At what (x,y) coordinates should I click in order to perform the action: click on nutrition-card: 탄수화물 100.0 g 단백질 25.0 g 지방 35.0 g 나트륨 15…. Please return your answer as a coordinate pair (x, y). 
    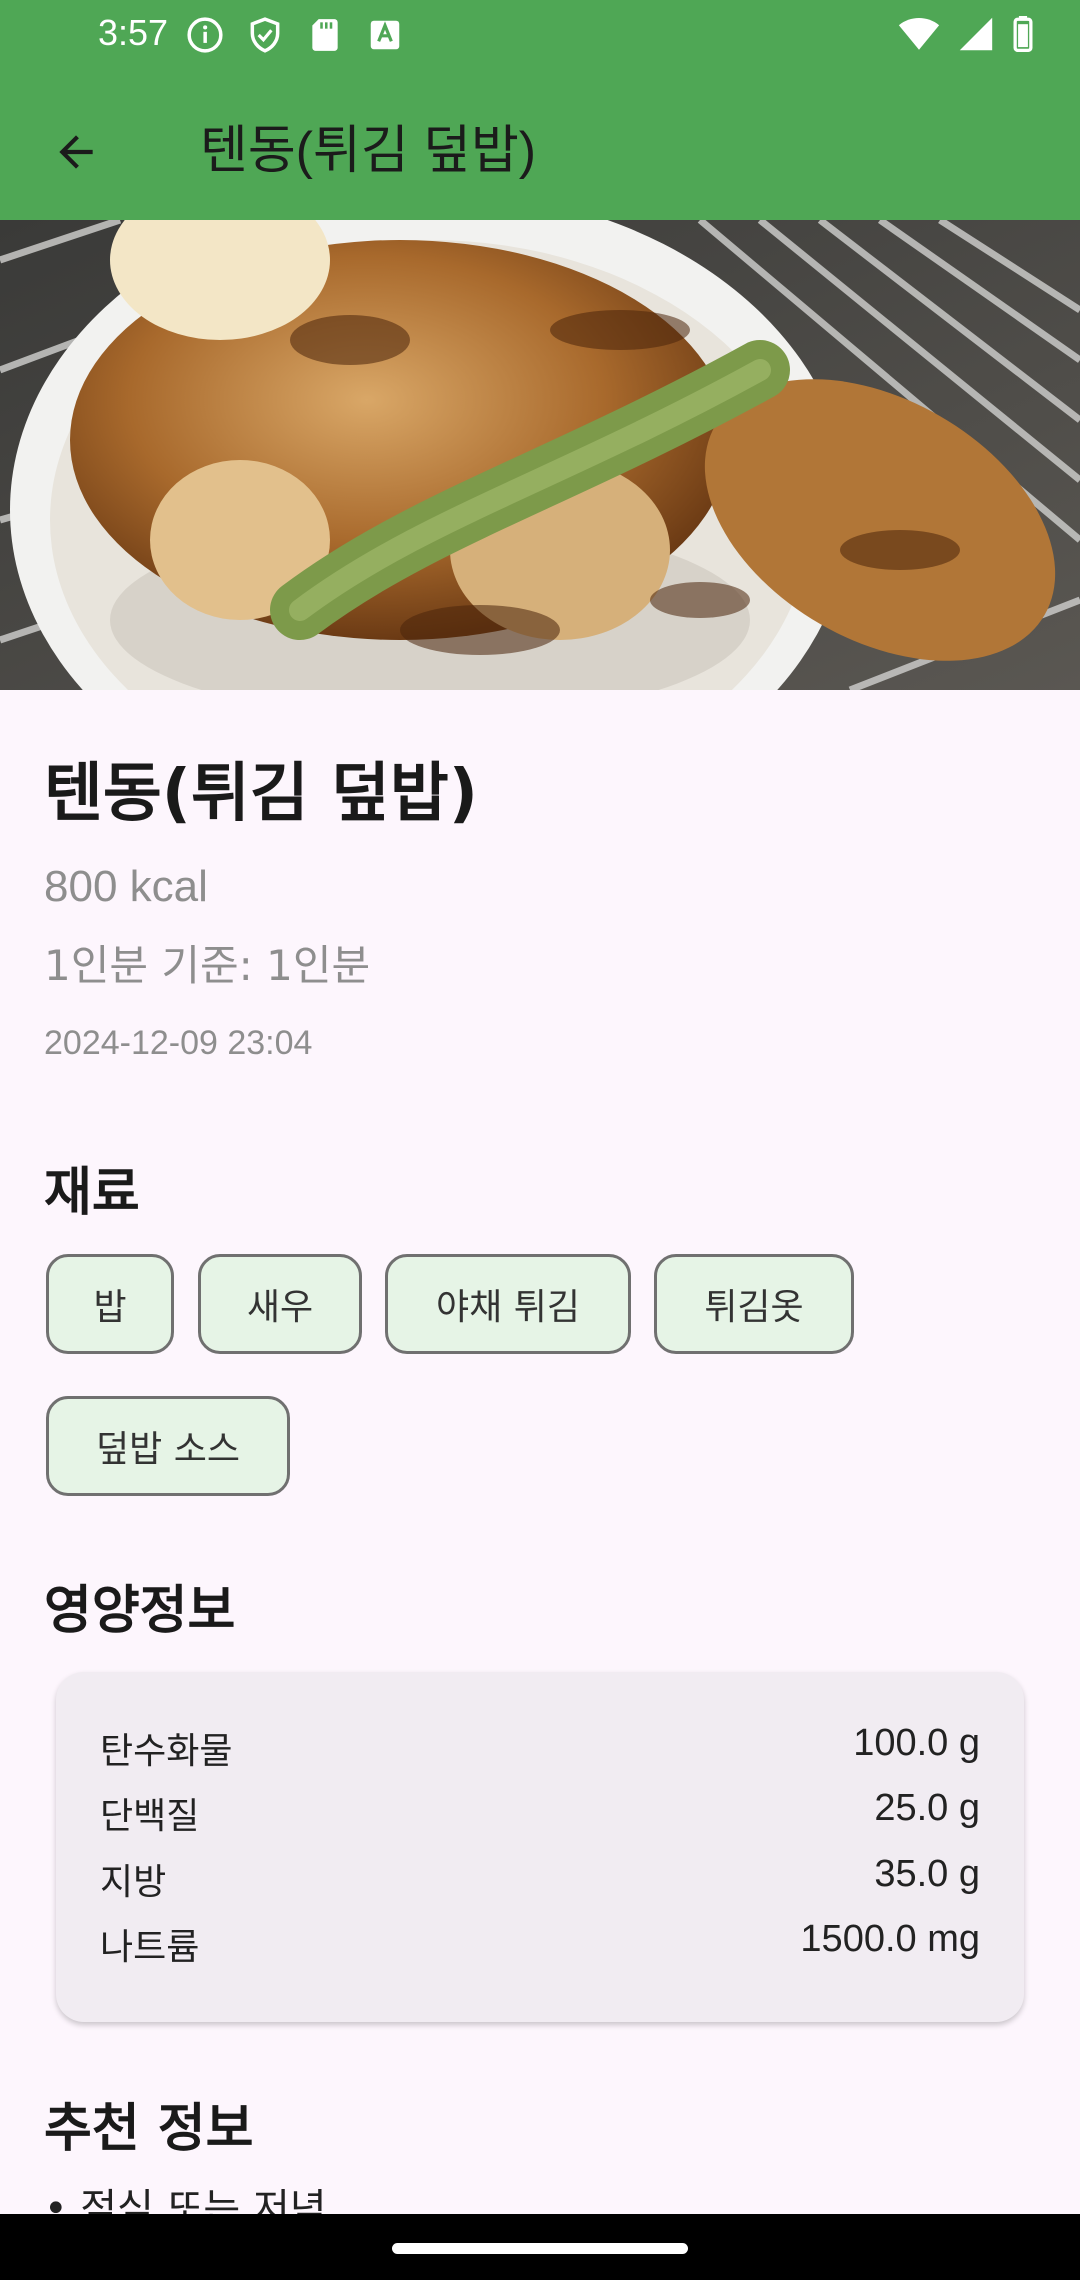
    Looking at the image, I should click on (540, 1847).